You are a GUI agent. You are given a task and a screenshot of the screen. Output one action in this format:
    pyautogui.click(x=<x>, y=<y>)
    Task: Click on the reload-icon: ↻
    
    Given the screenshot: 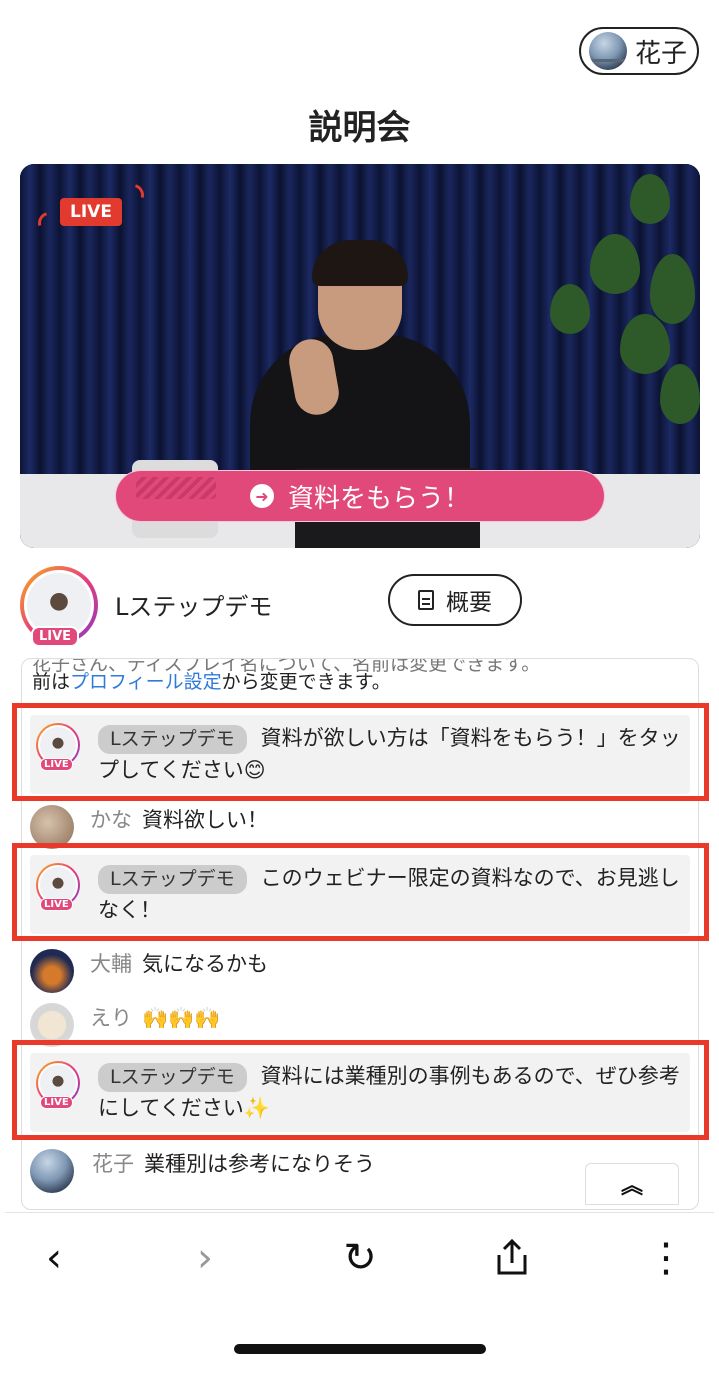 What is the action you would take?
    pyautogui.click(x=360, y=1258)
    